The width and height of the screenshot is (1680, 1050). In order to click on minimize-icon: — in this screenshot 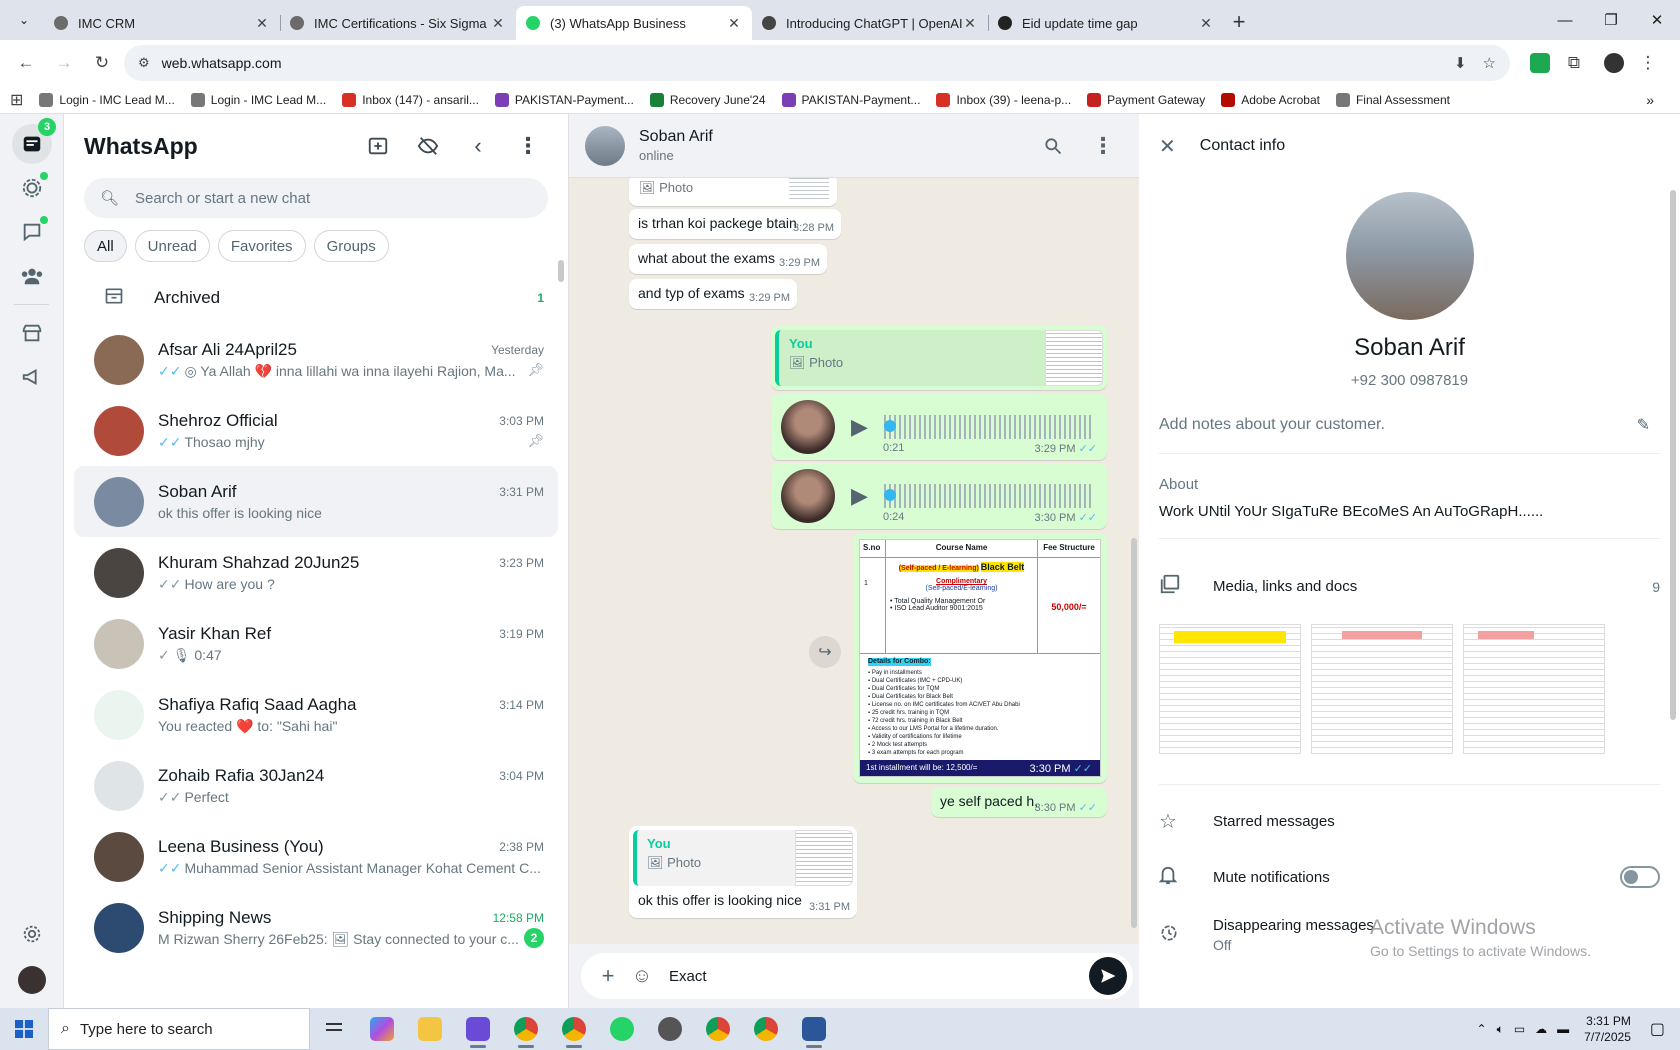, I will do `click(1565, 20)`.